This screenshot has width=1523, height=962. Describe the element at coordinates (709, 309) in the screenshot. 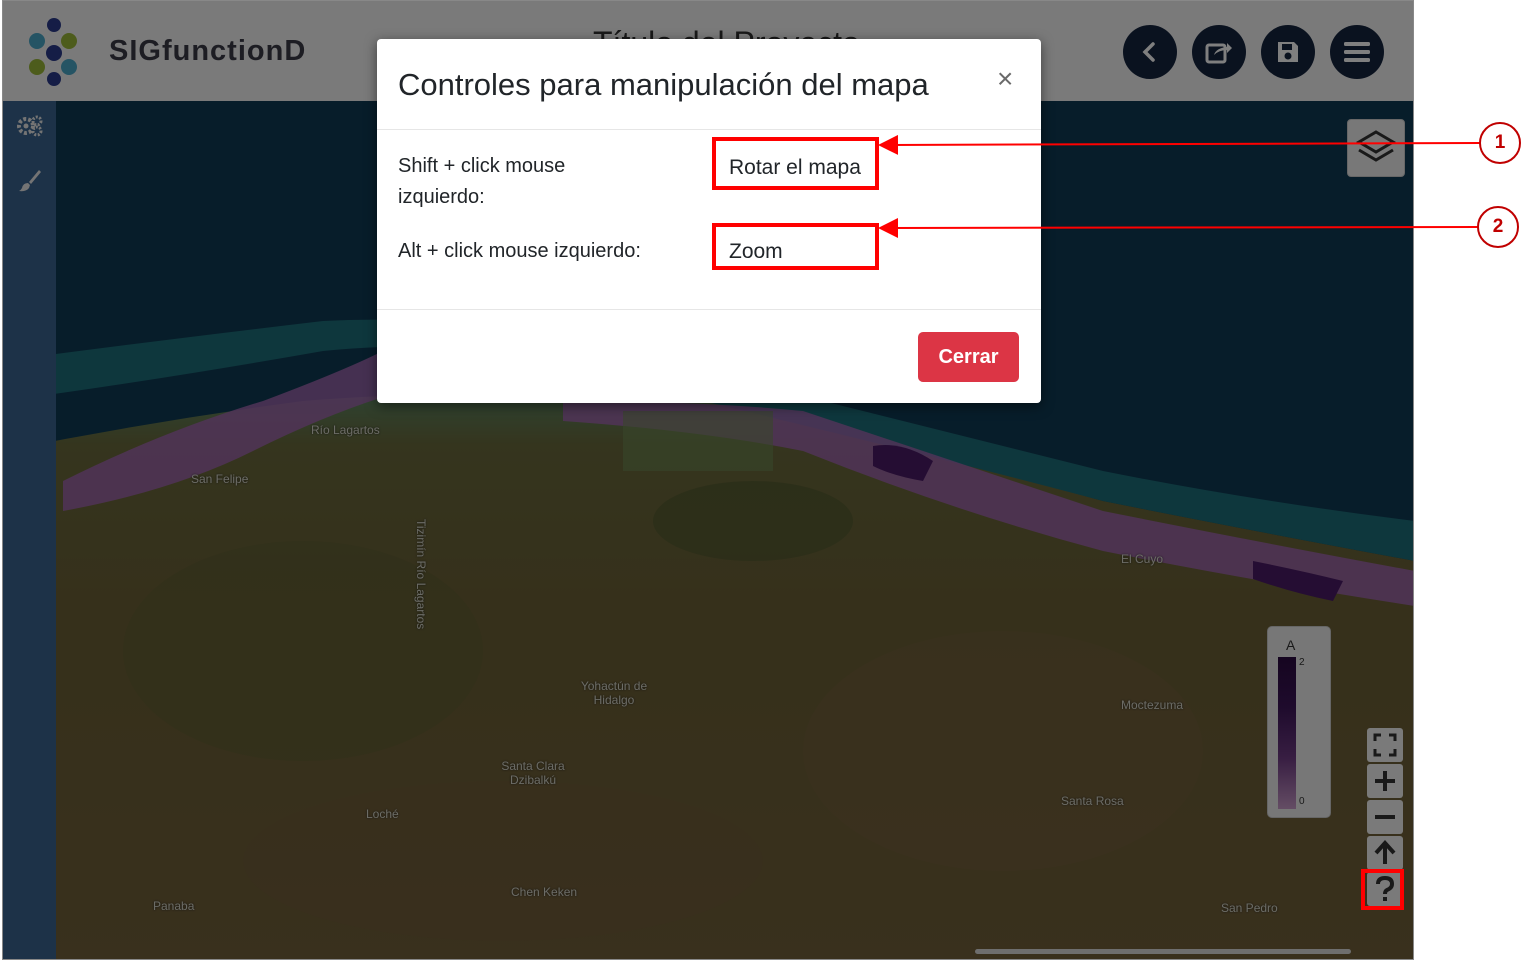

I see `dialog-footer-divider` at that location.